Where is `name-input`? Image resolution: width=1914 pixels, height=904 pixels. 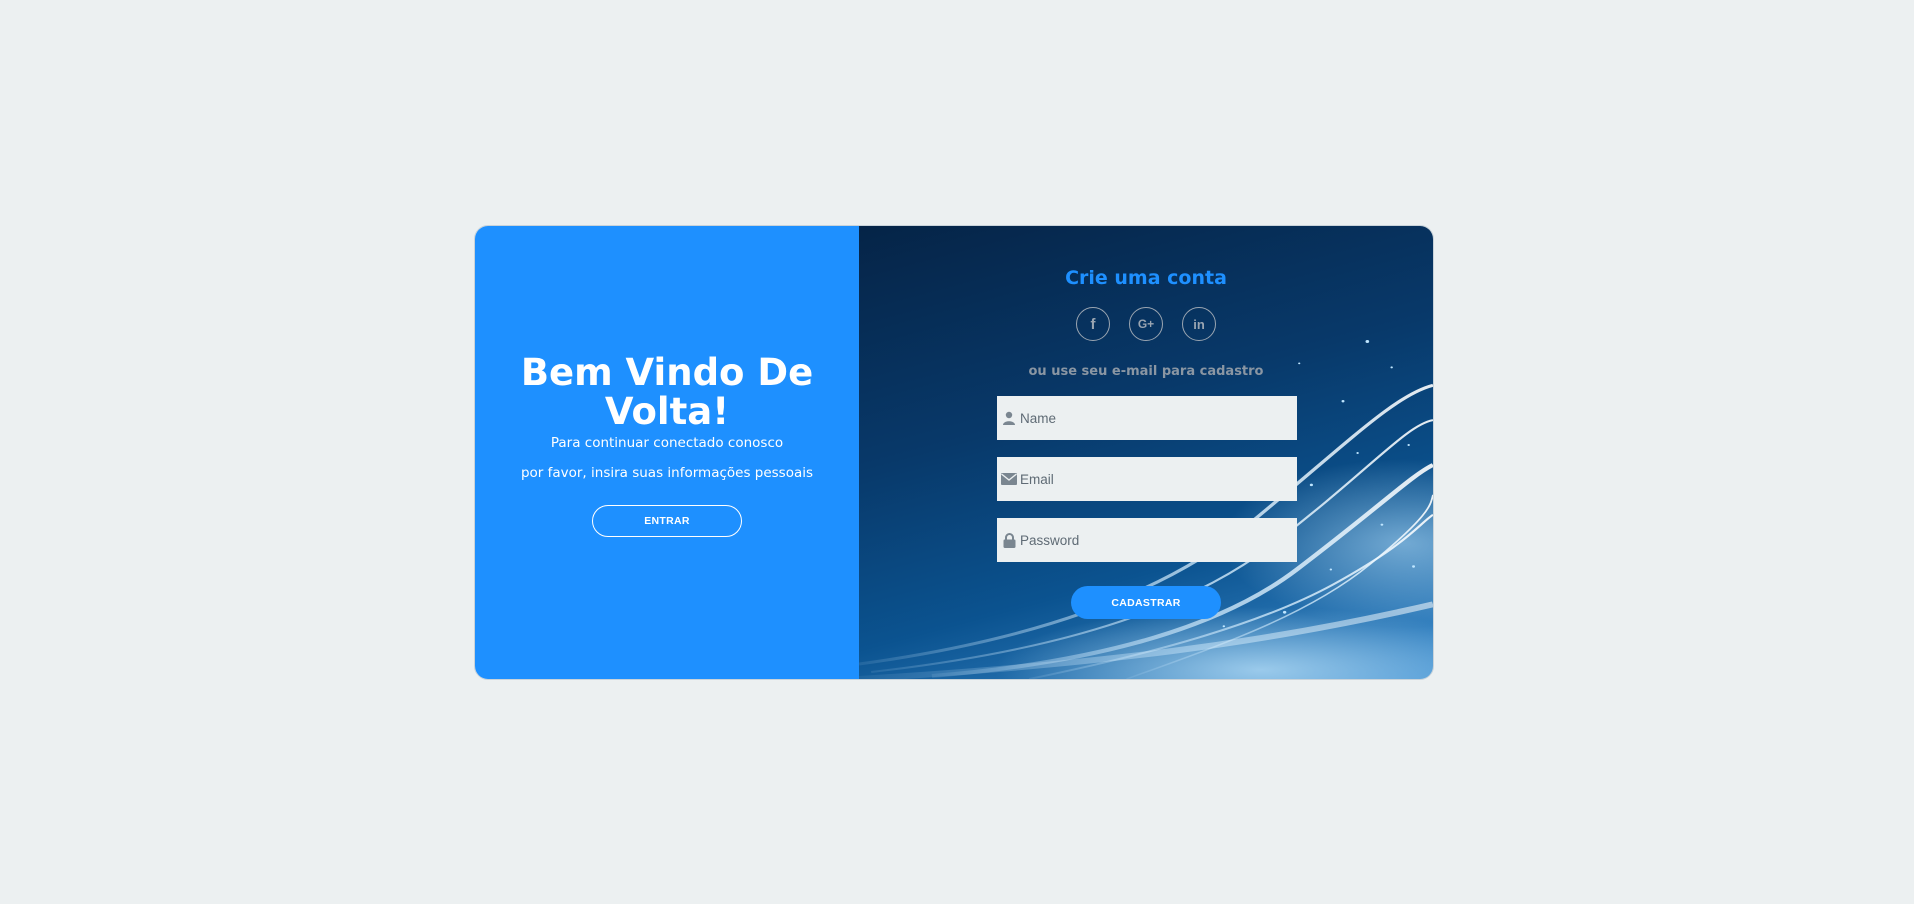 name-input is located at coordinates (1150, 418).